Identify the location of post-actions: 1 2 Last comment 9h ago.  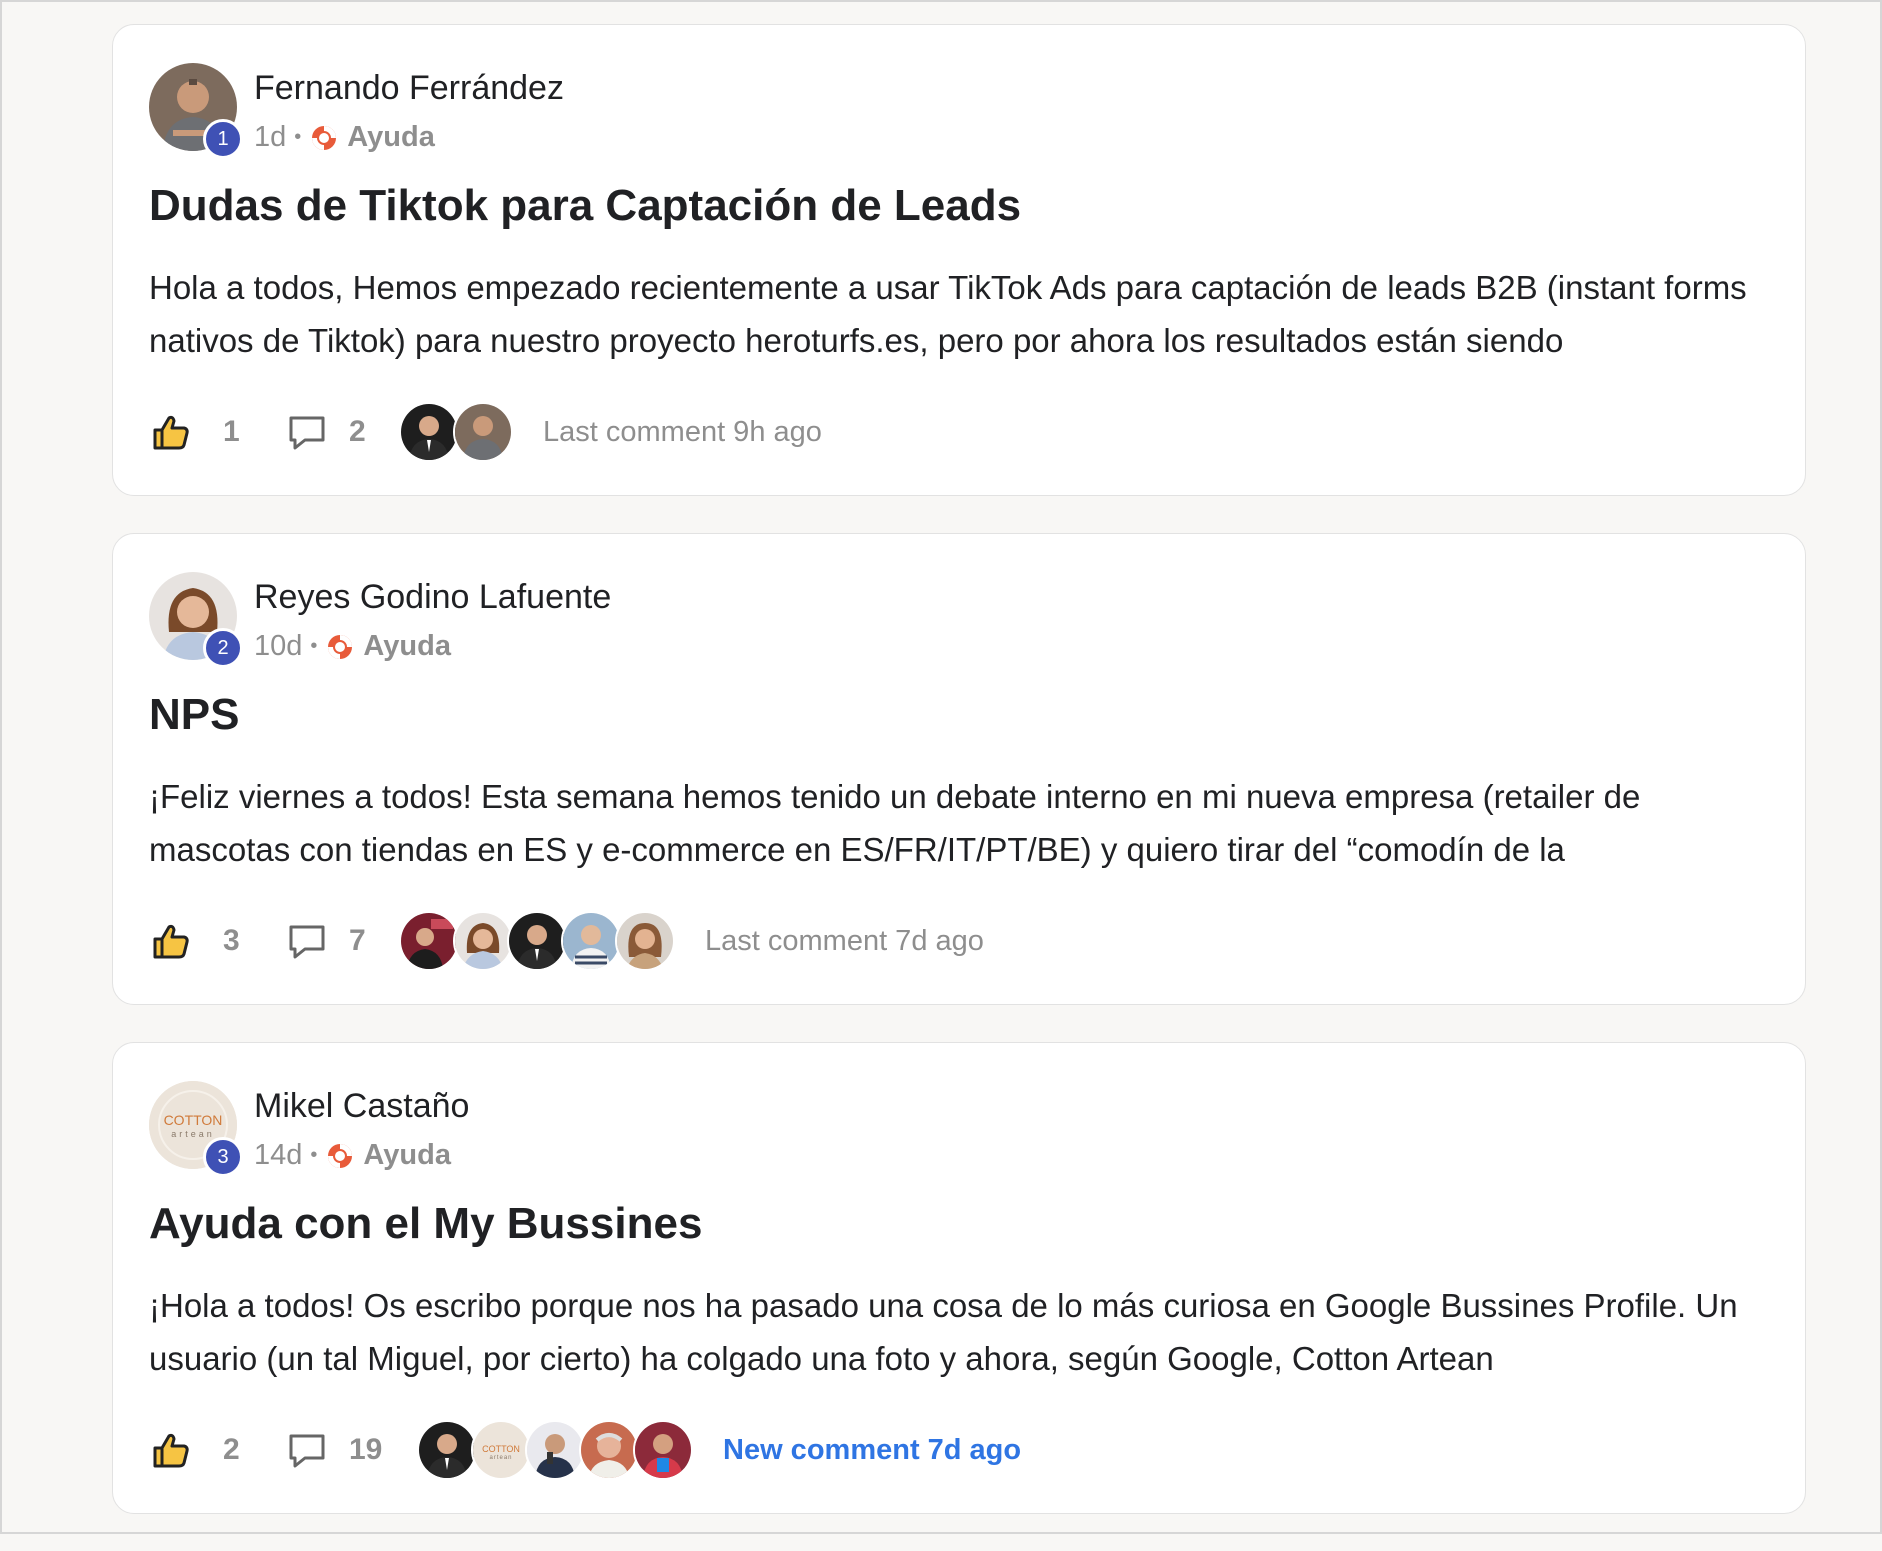
(485, 432).